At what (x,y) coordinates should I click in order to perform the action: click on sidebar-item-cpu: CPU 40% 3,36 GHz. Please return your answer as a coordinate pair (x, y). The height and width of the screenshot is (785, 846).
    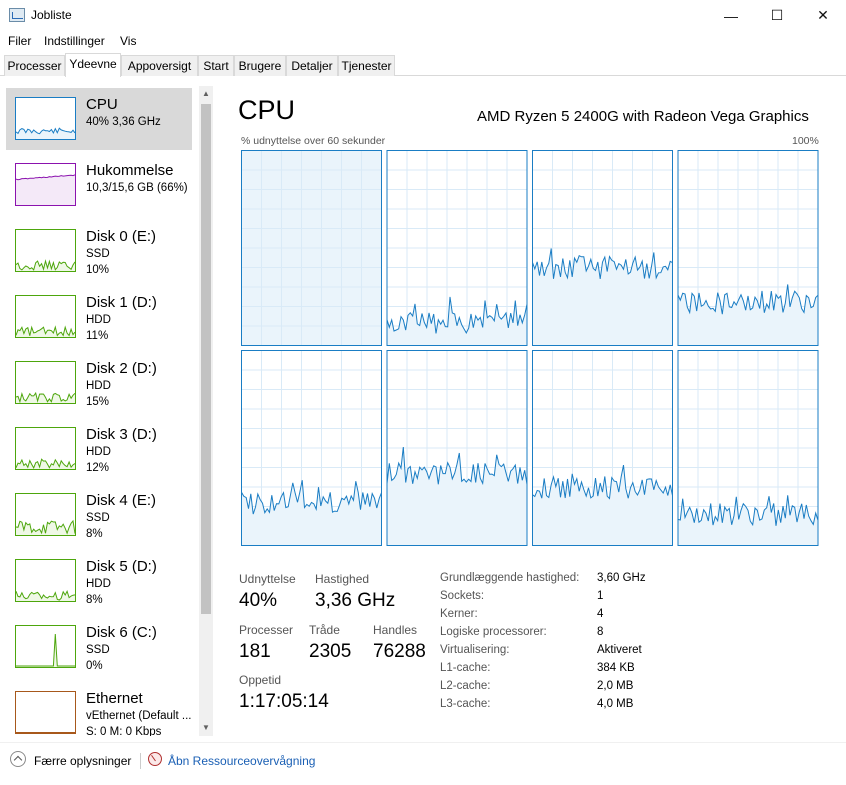
    Looking at the image, I should click on (99, 119).